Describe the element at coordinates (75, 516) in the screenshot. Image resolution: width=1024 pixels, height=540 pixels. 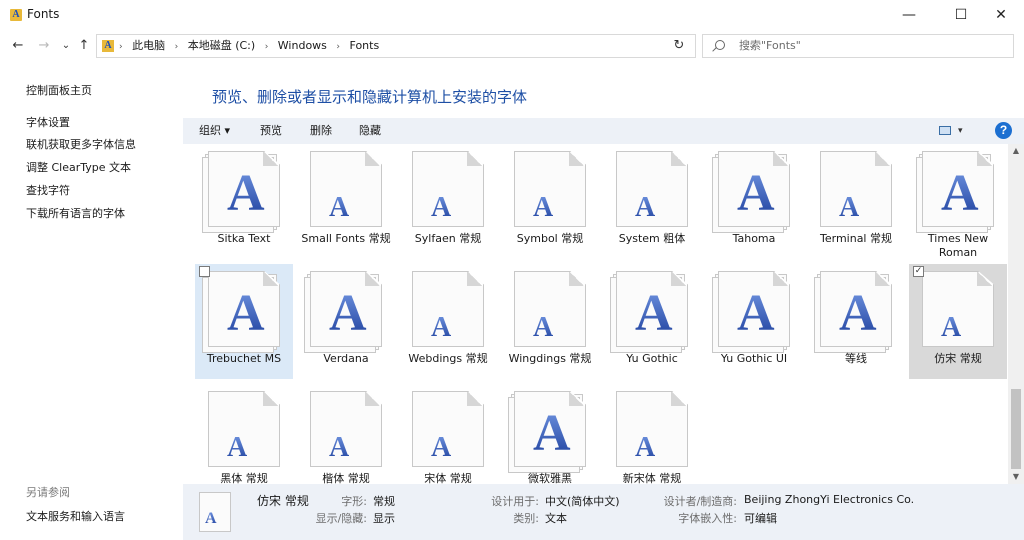
I see `text-services-link: 文本服务和输入语言` at that location.